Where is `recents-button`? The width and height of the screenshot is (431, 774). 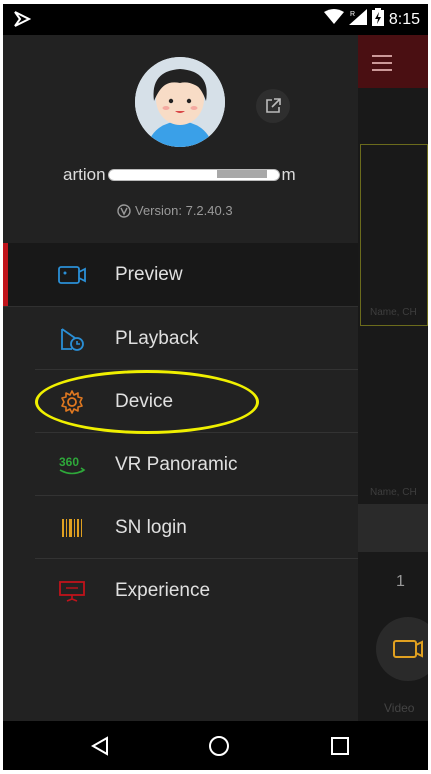 recents-button is located at coordinates (340, 746).